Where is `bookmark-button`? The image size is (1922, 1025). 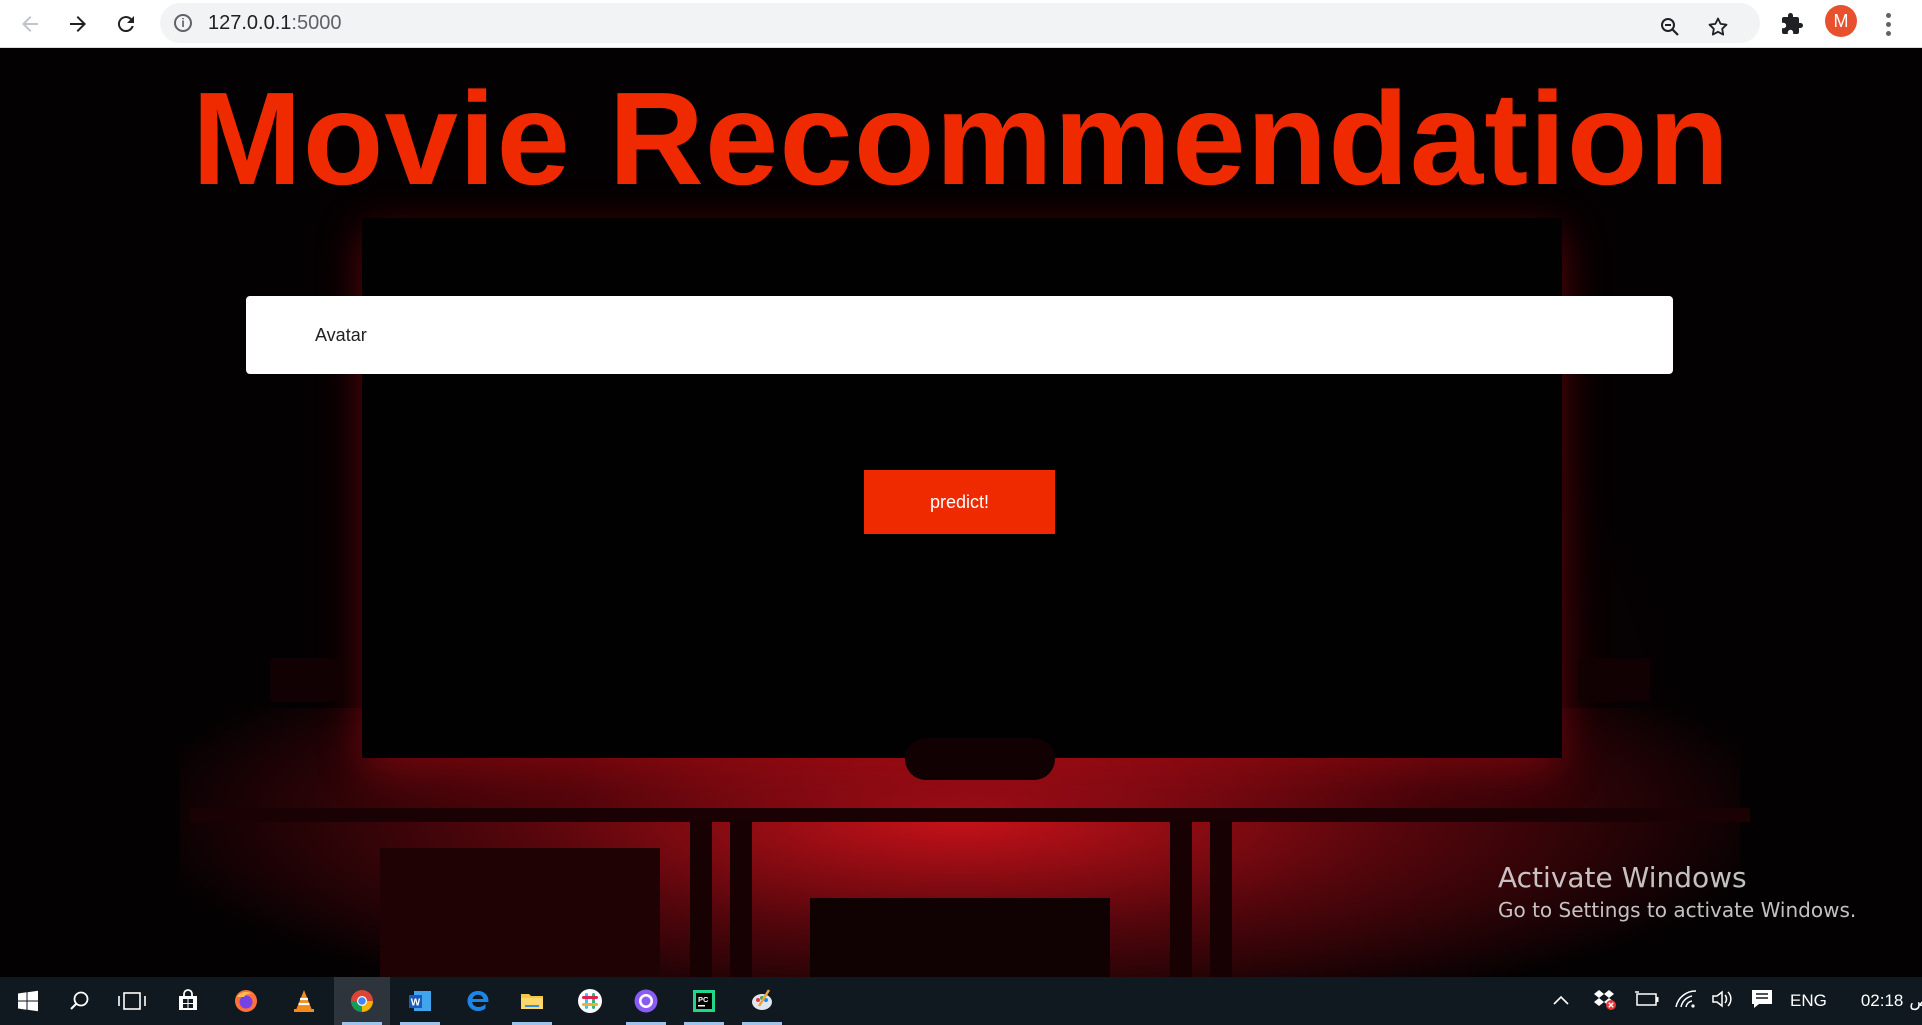
bookmark-button is located at coordinates (1718, 27).